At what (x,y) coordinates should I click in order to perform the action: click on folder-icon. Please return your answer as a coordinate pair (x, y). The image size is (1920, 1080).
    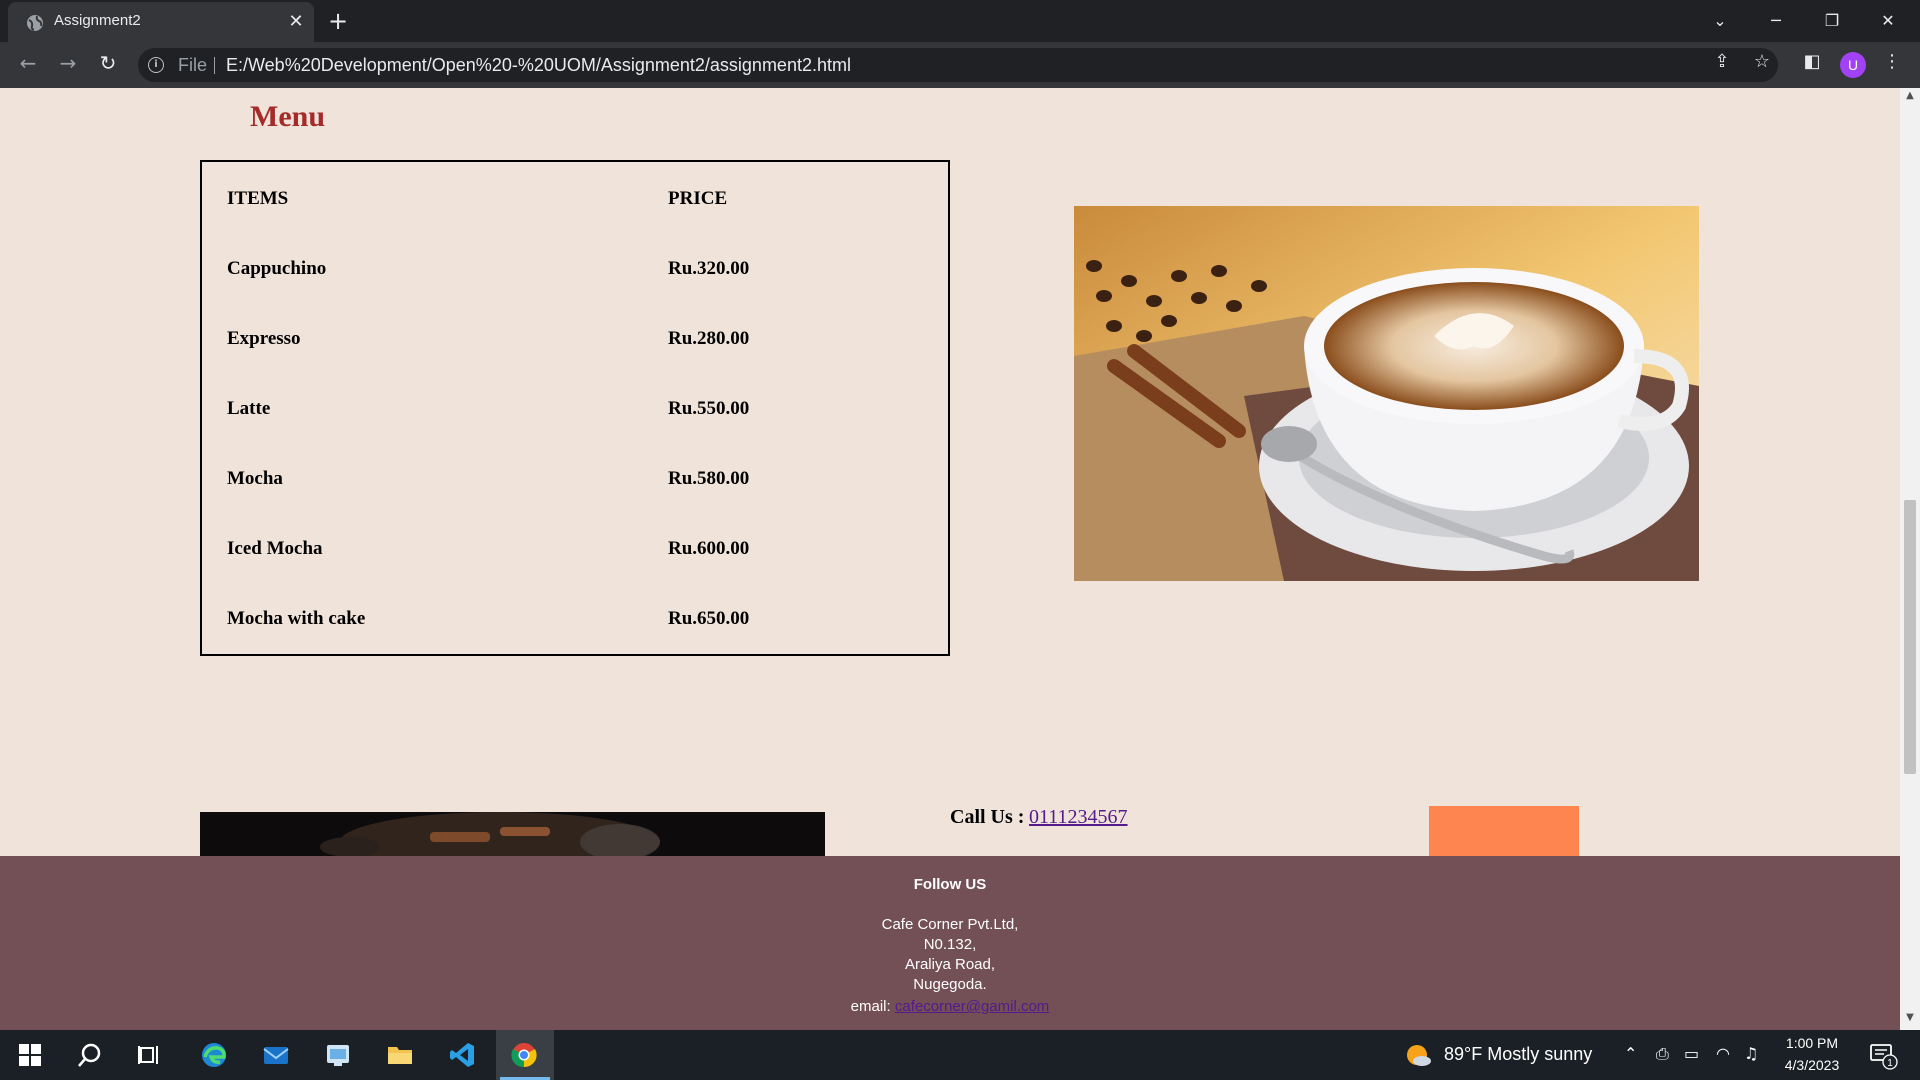
    Looking at the image, I should click on (400, 1055).